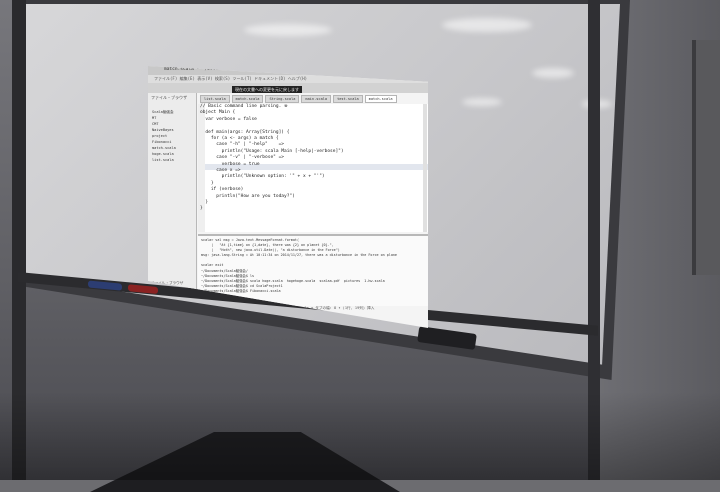 The height and width of the screenshot is (492, 720). What do you see at coordinates (201, 209) in the screenshot?
I see `code-line: }` at bounding box center [201, 209].